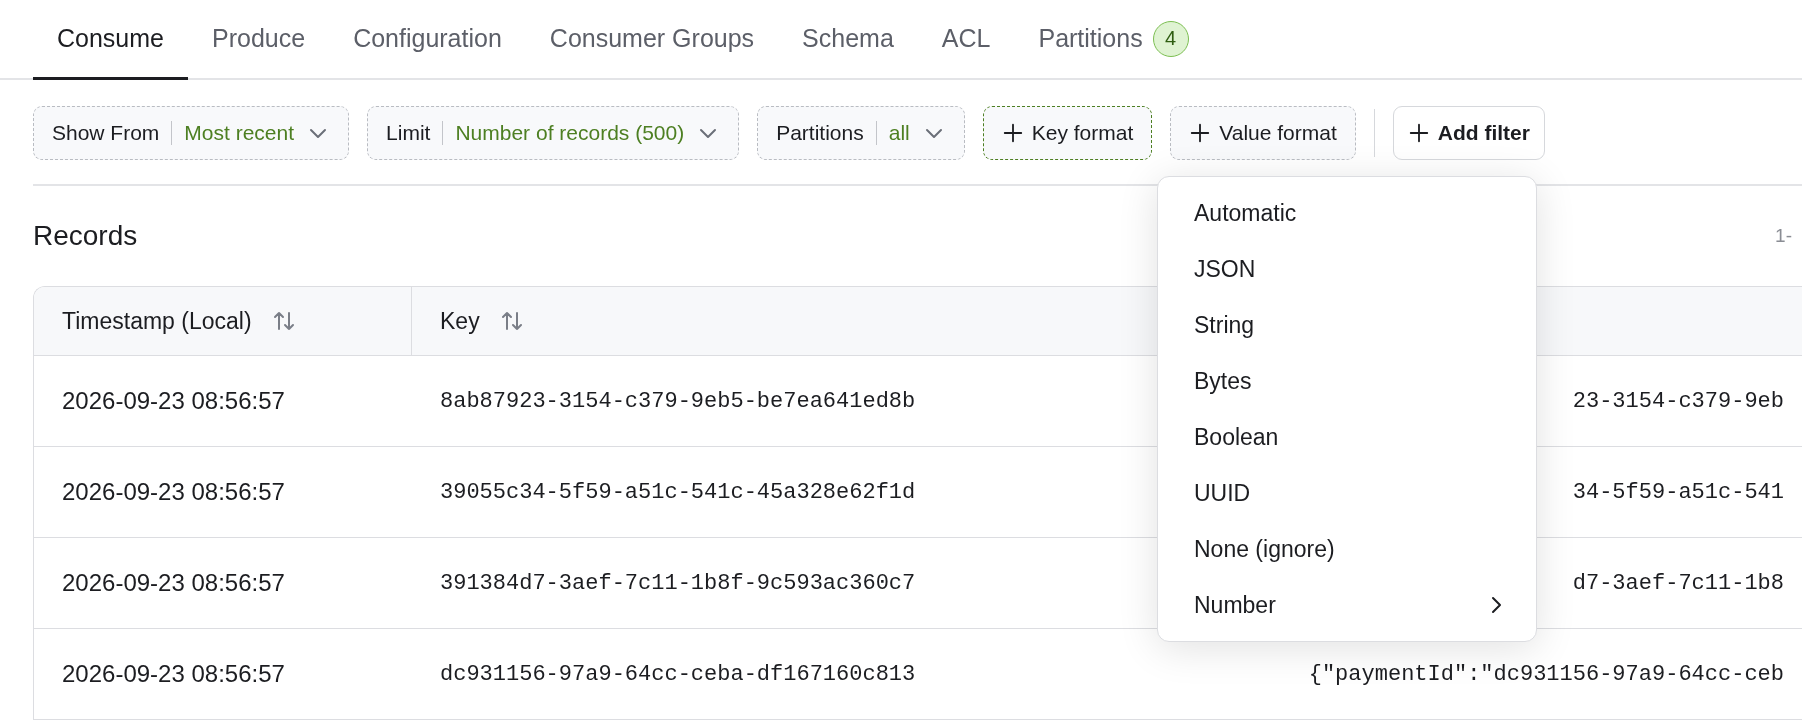 Image resolution: width=1802 pixels, height=724 pixels. What do you see at coordinates (1468, 133) in the screenshot?
I see `add-filter-button: Add filter` at bounding box center [1468, 133].